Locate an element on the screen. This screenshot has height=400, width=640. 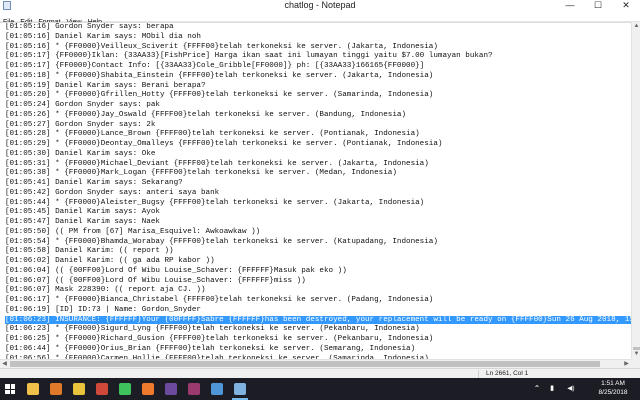
horizontal-scrollbar: ◀ ▶ is located at coordinates (315, 363).